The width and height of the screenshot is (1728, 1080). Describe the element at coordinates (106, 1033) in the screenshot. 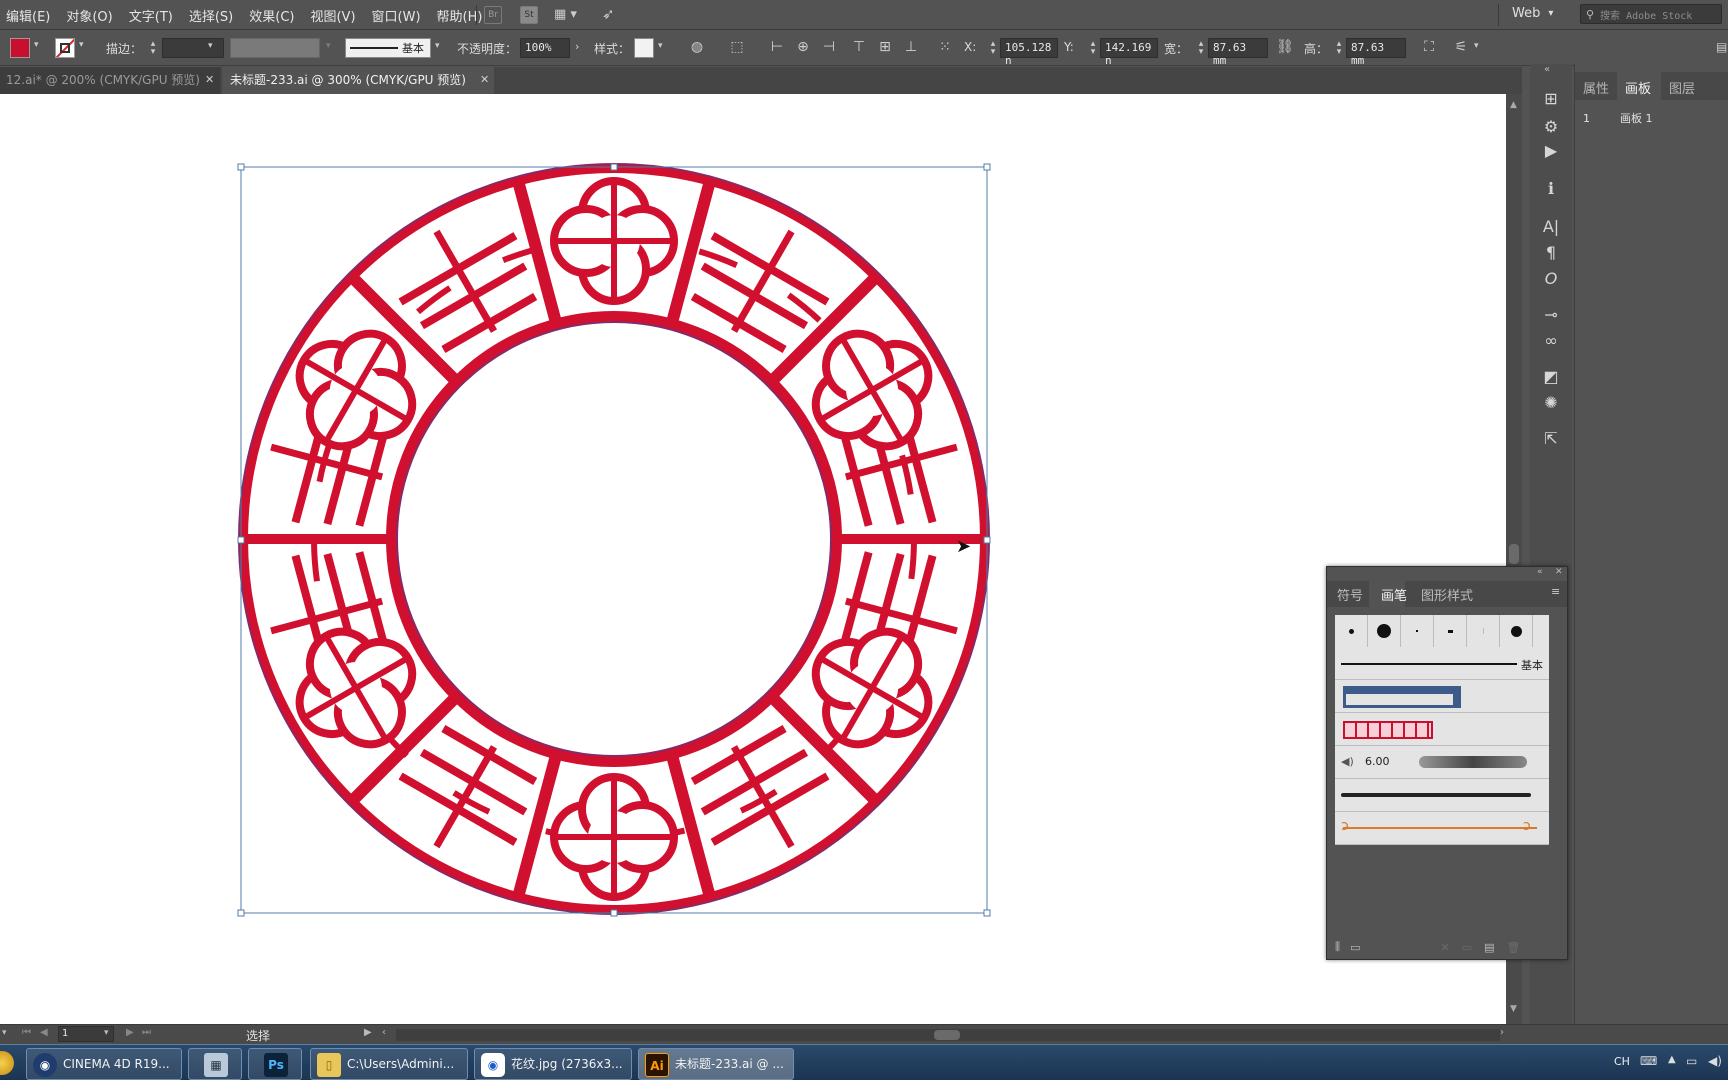

I see `page-dropdown-icon: ▾` at that location.